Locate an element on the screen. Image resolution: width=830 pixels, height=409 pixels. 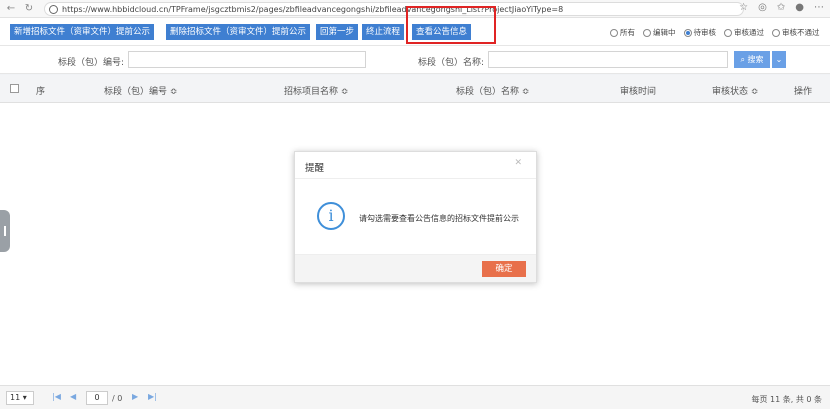
col-actions: 操作 is located at coordinates (803, 92).